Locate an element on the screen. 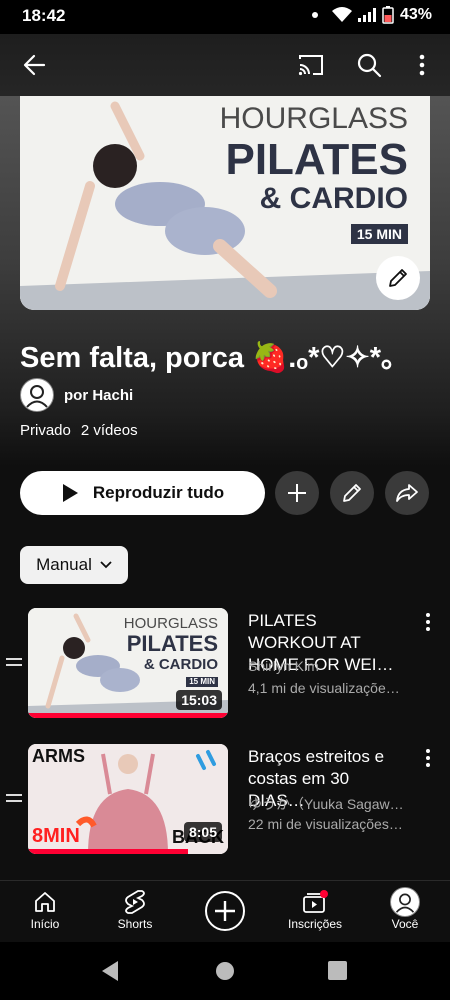 The height and width of the screenshot is (1000, 450). shorts-icon is located at coordinates (135, 902).